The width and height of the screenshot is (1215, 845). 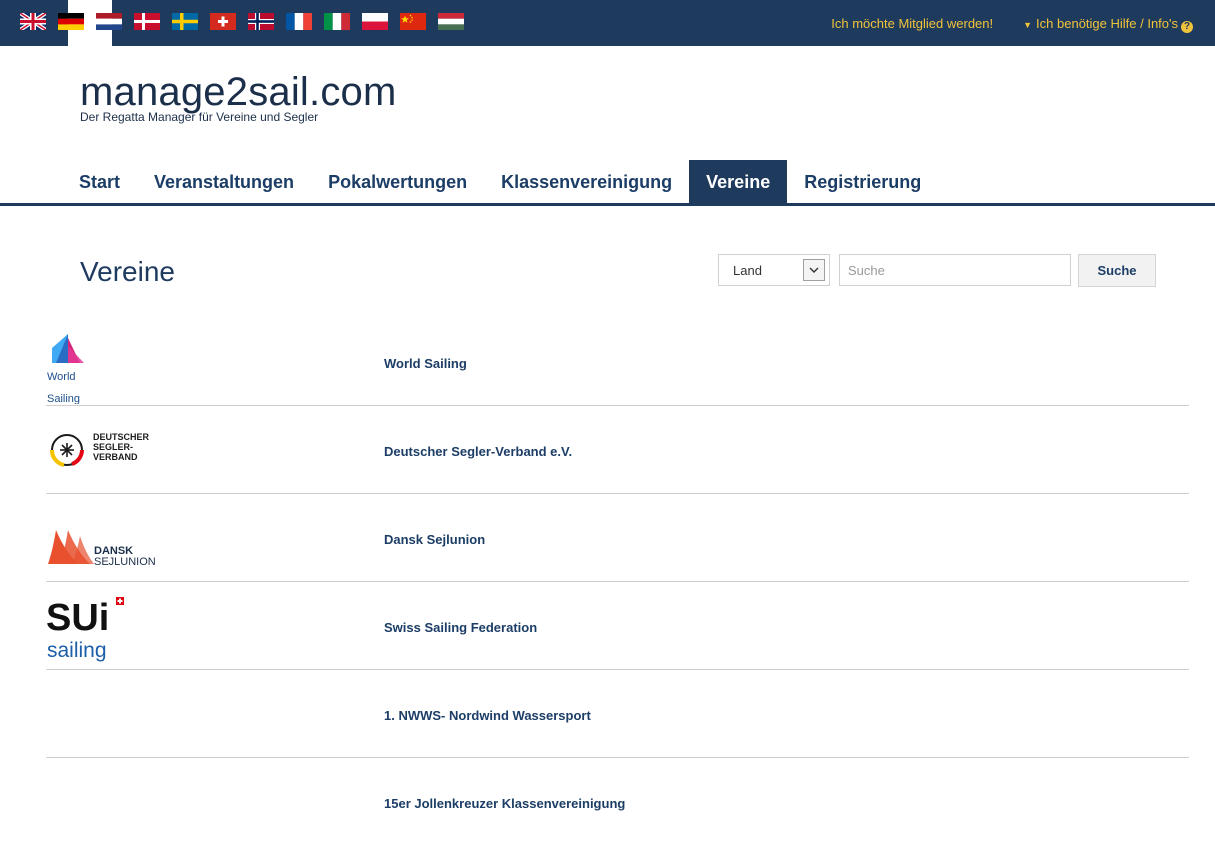 I want to click on flag-nl-icon, so click(x=109, y=21).